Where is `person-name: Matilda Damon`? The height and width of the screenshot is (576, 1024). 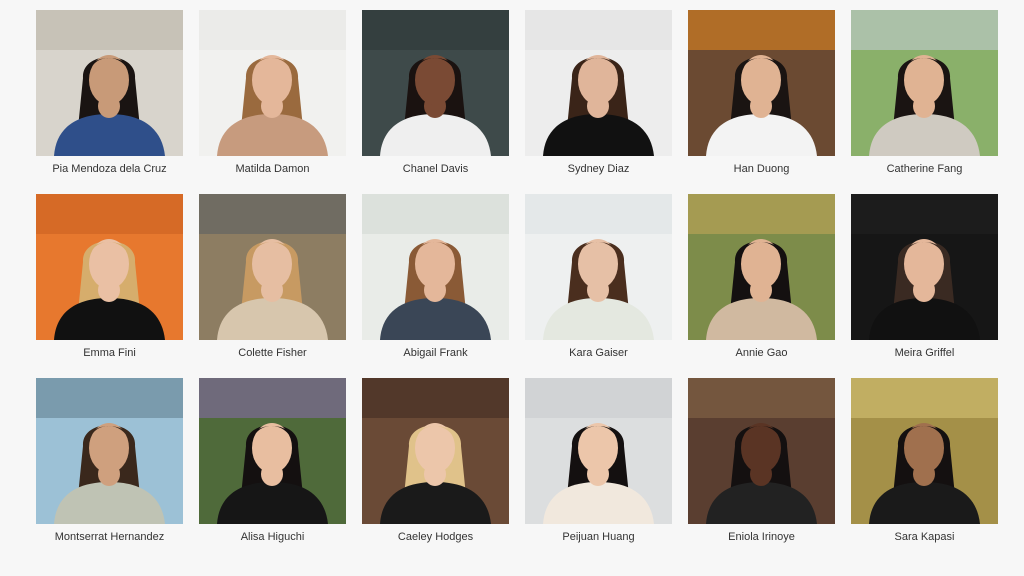
person-name: Matilda Damon is located at coordinates (273, 169).